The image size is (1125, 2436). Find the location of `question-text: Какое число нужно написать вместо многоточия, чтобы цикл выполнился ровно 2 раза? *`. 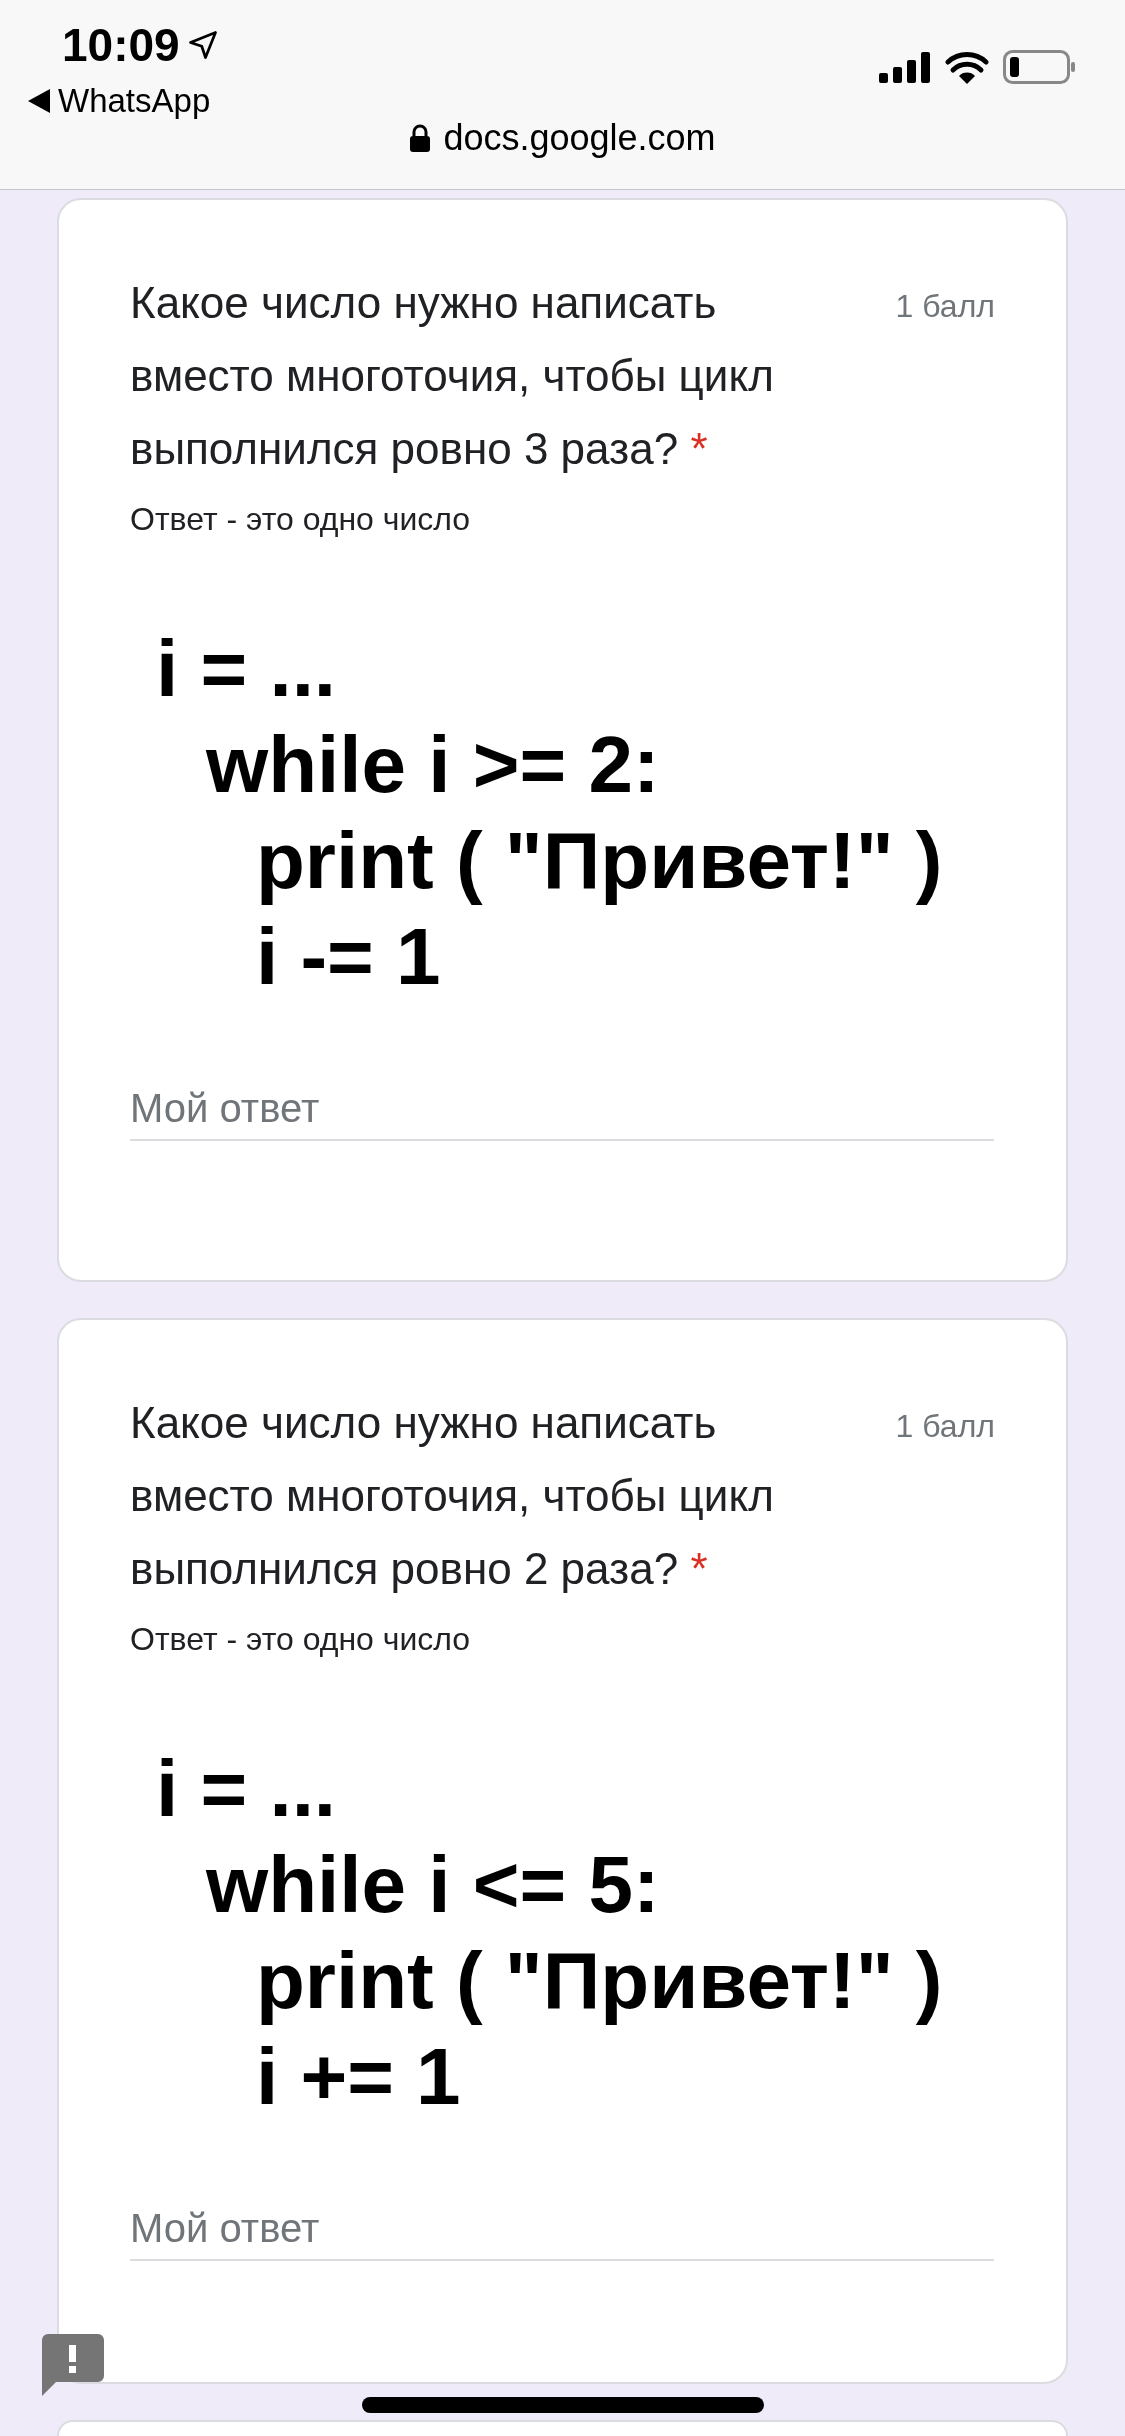

question-text: Какое число нужно написать вместо многоточия, чтобы цикл выполнился ровно 2 раза? * is located at coordinates (452, 1496).